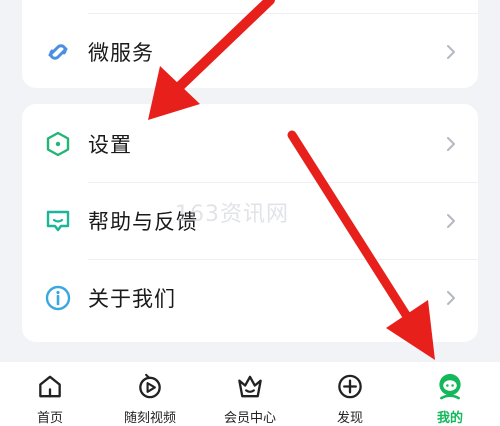 This screenshot has height=426, width=500. Describe the element at coordinates (49, 418) in the screenshot. I see `tab-label: 首页` at that location.